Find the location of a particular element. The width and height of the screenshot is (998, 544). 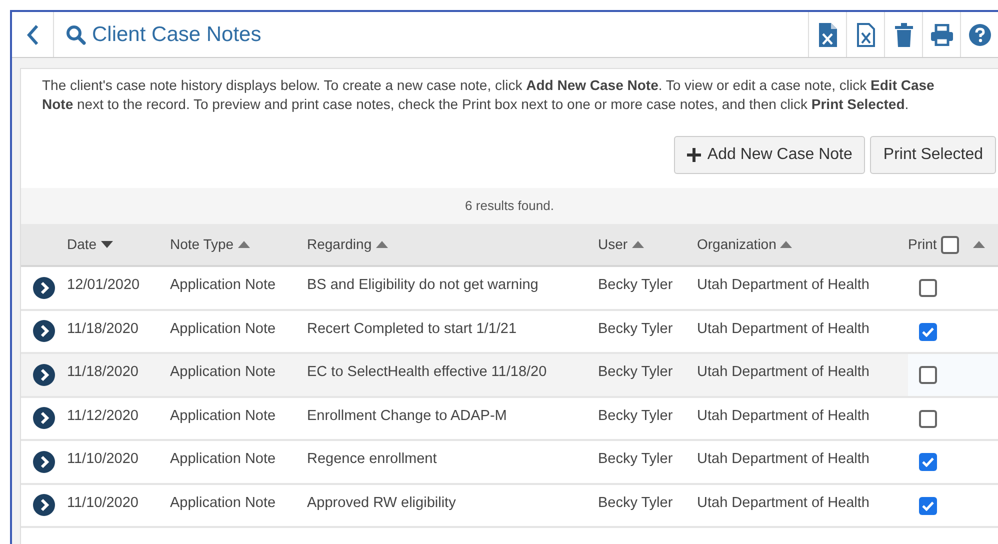

table-row: 11/10/2020 Application Note Regence enrollment Becky Tyler Utah Department of Health is located at coordinates (509, 462).